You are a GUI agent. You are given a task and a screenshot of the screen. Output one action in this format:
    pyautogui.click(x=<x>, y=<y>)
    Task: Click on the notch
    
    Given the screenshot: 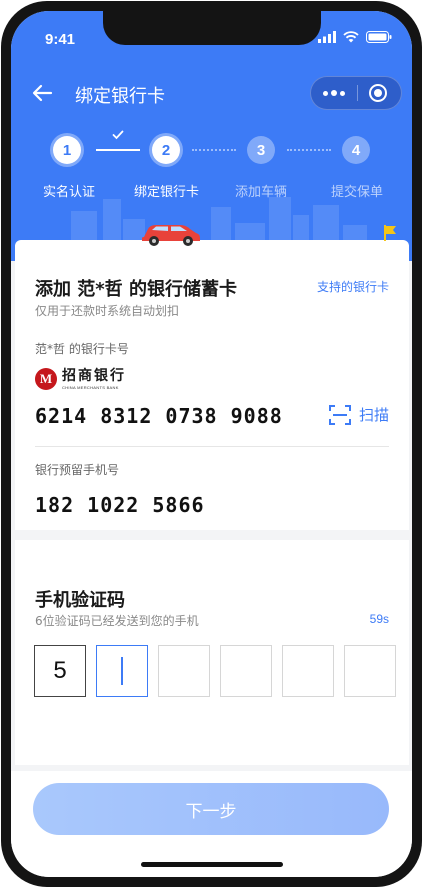 What is the action you would take?
    pyautogui.click(x=212, y=28)
    